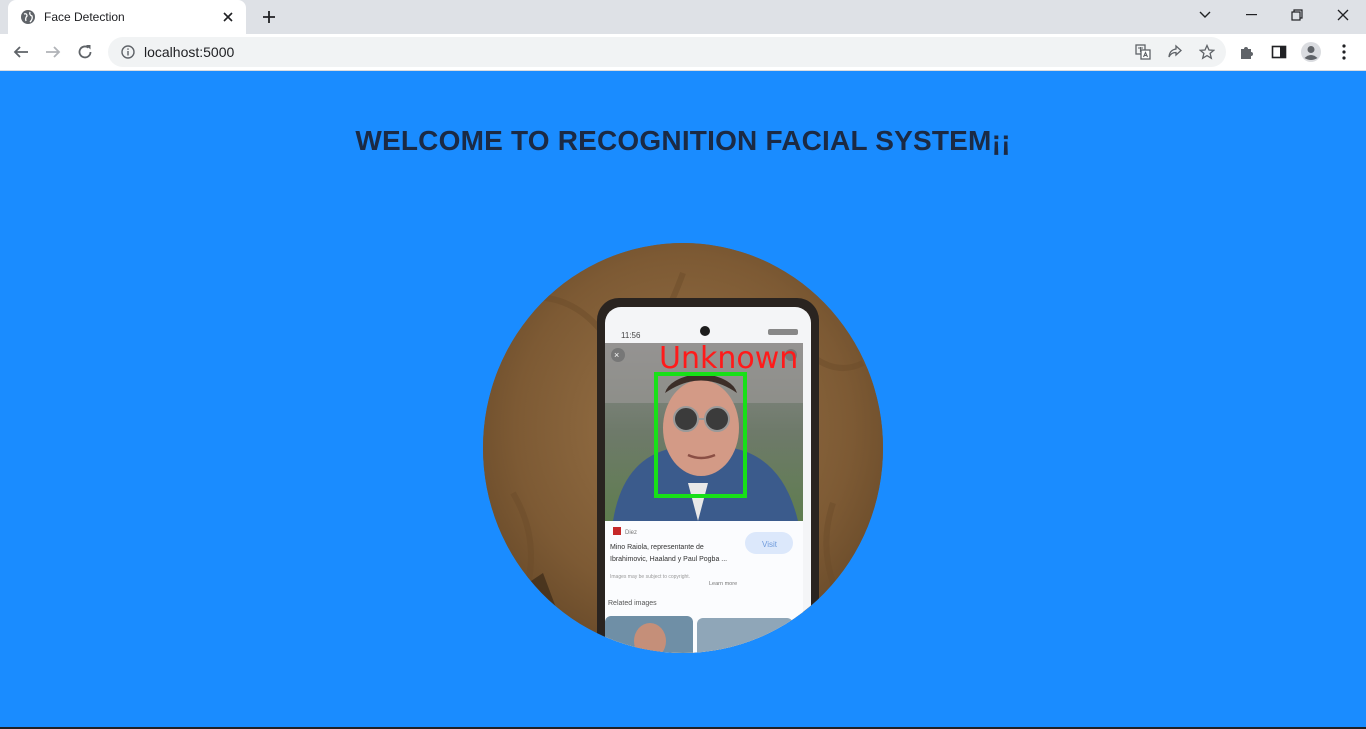  Describe the element at coordinates (127, 17) in the screenshot. I see `tab-face-detection: Face Detection` at that location.